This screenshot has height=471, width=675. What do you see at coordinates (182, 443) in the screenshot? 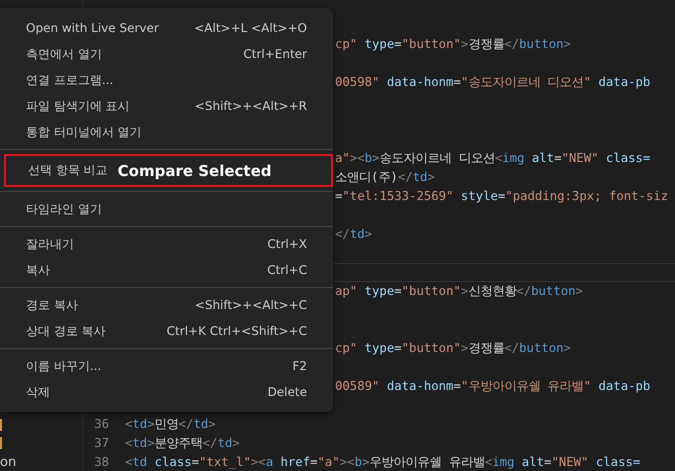
I see `code-line: <td>분양주택</td>` at bounding box center [182, 443].